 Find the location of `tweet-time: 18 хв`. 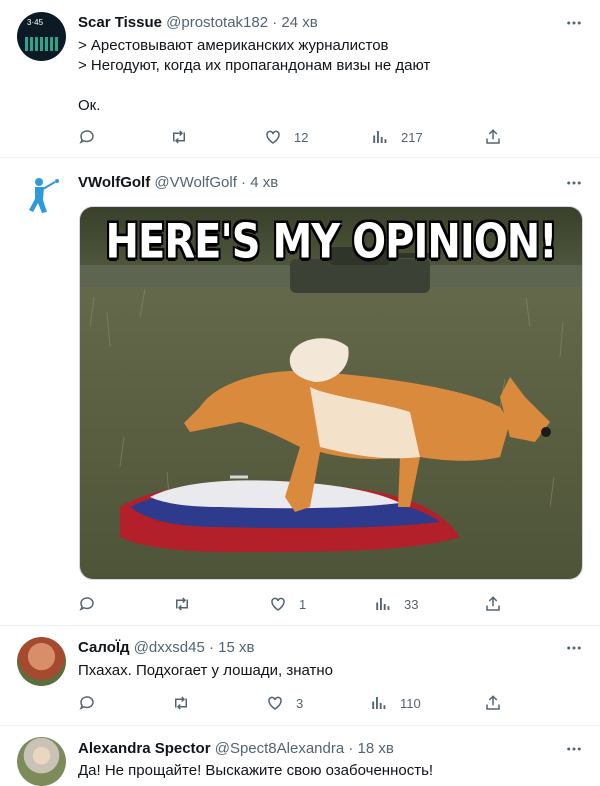

tweet-time: 18 хв is located at coordinates (376, 748).